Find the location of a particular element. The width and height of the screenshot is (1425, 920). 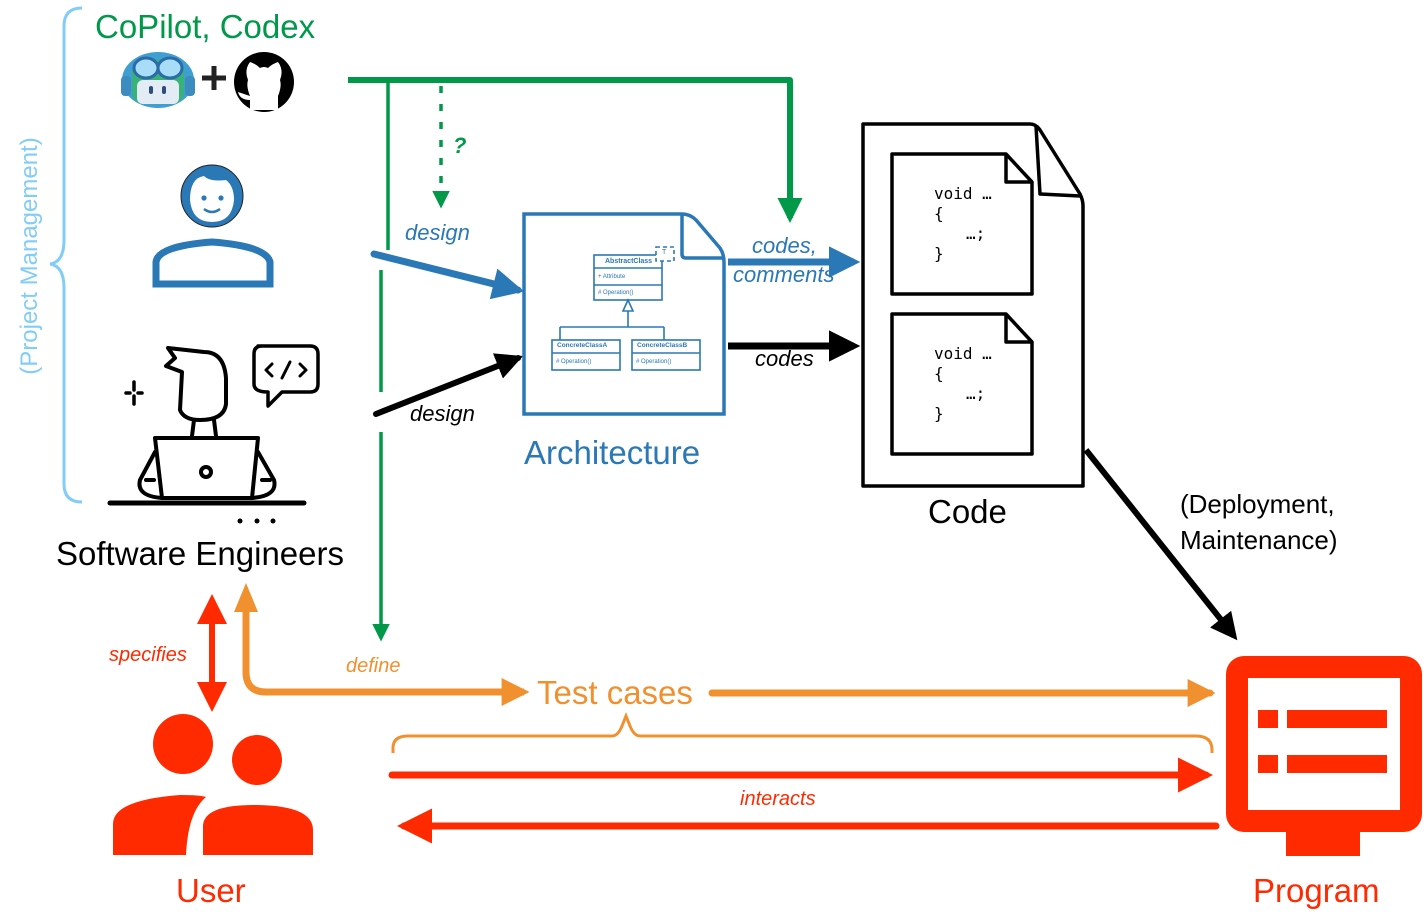

user-icon is located at coordinates (213, 784).